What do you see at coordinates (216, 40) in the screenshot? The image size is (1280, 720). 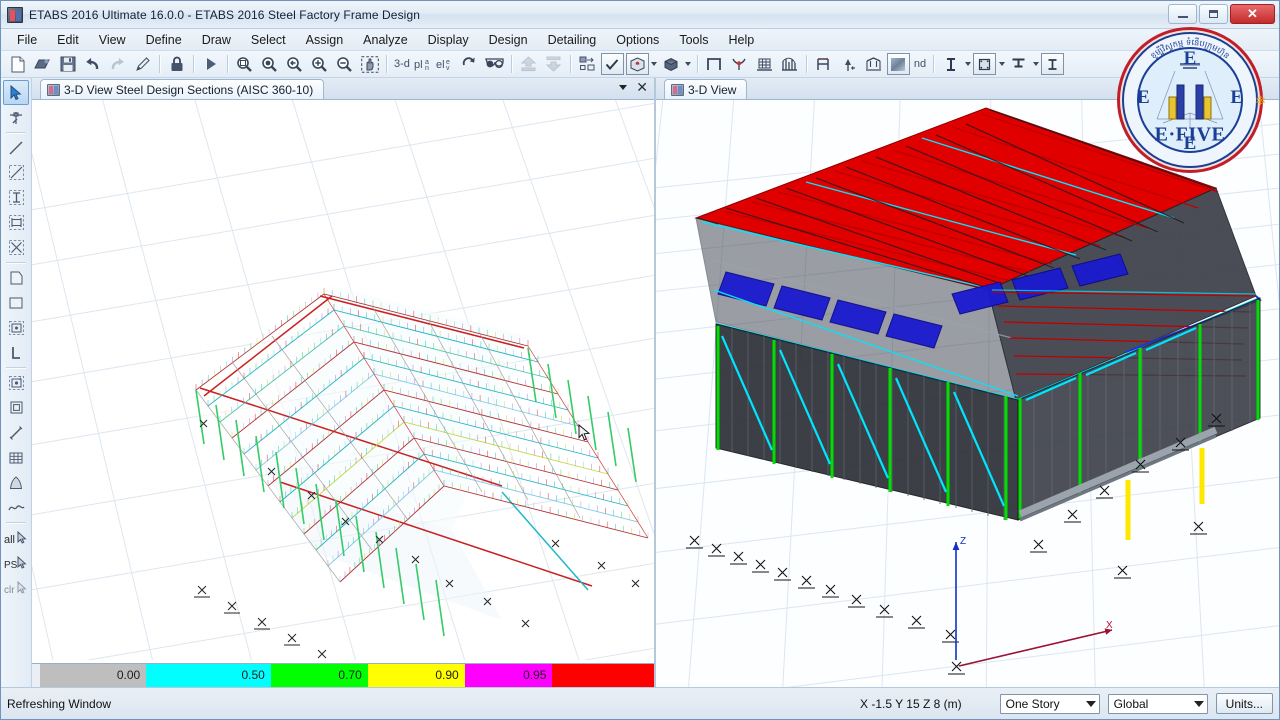 I see `menu-draw: Draw` at bounding box center [216, 40].